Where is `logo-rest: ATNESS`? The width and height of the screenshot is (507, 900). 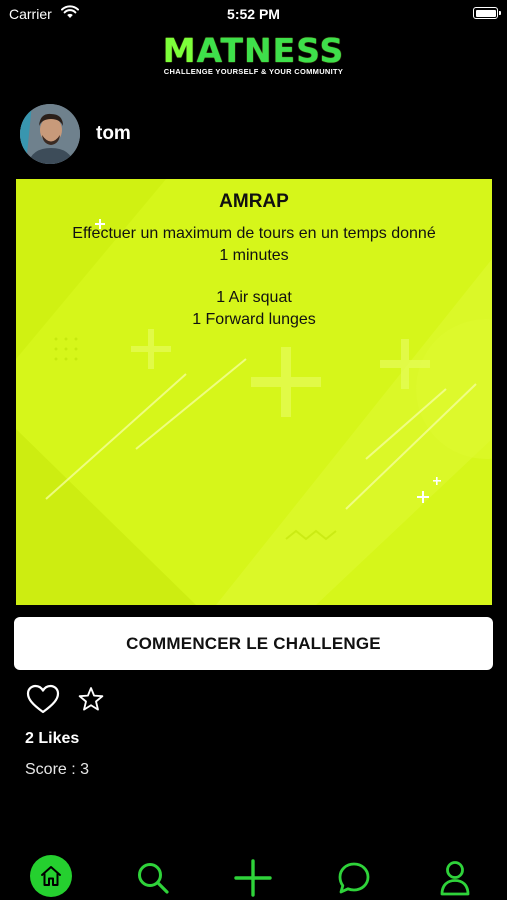 logo-rest: ATNESS is located at coordinates (270, 50).